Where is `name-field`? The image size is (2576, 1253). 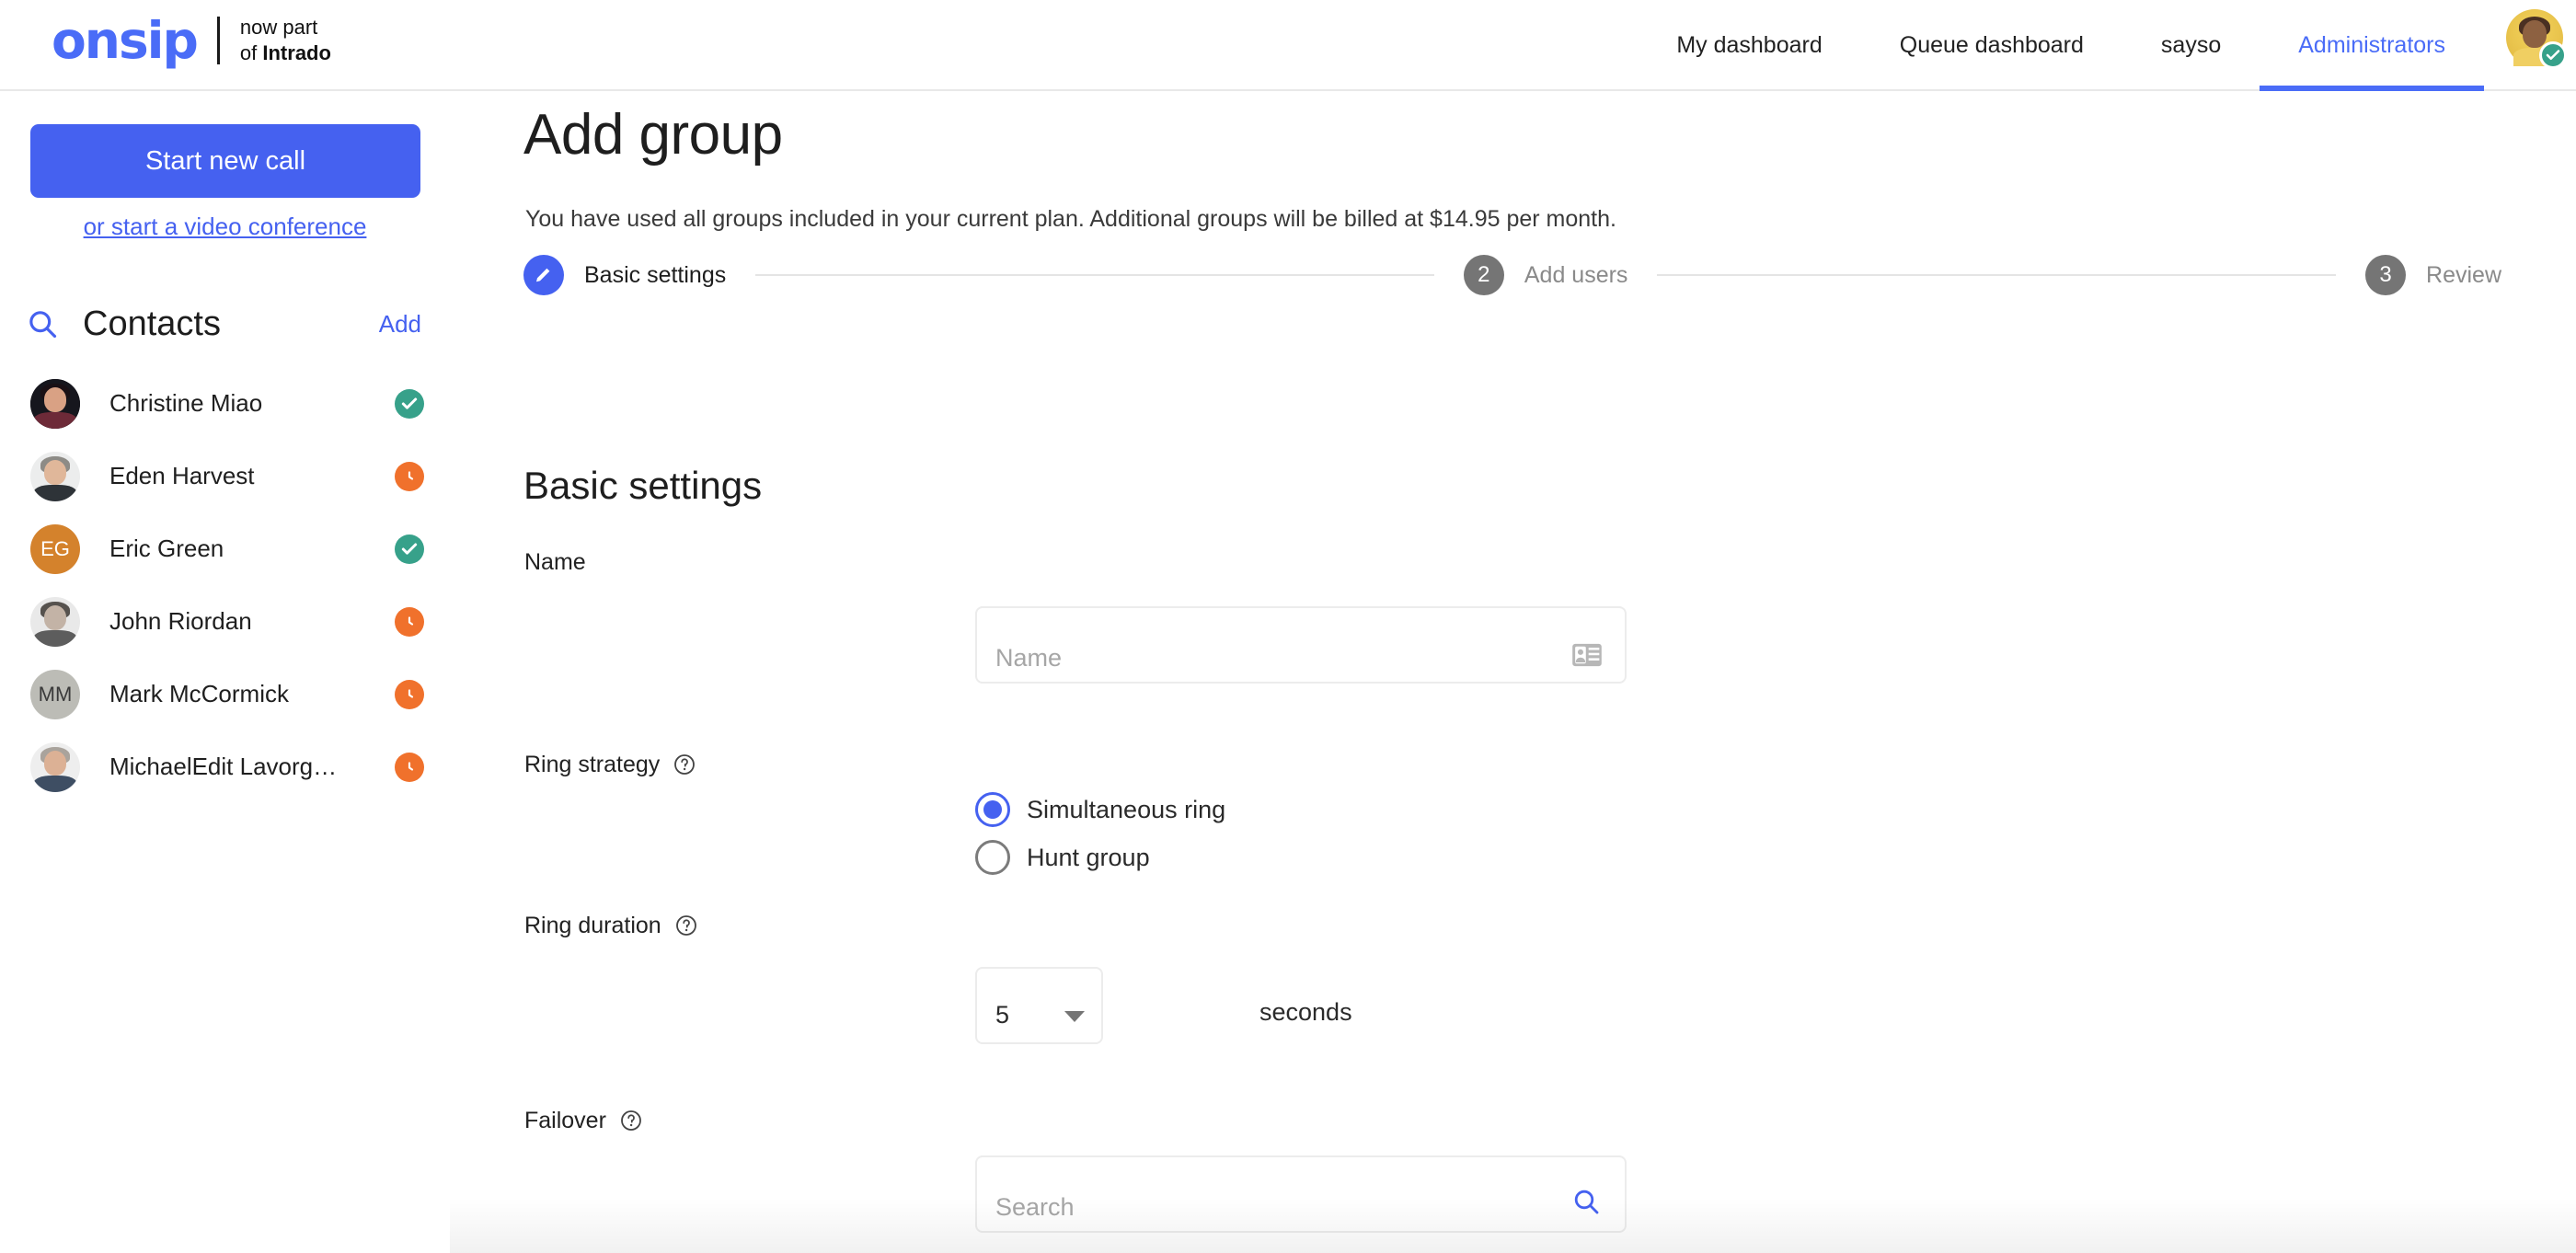
name-field is located at coordinates (1301, 645).